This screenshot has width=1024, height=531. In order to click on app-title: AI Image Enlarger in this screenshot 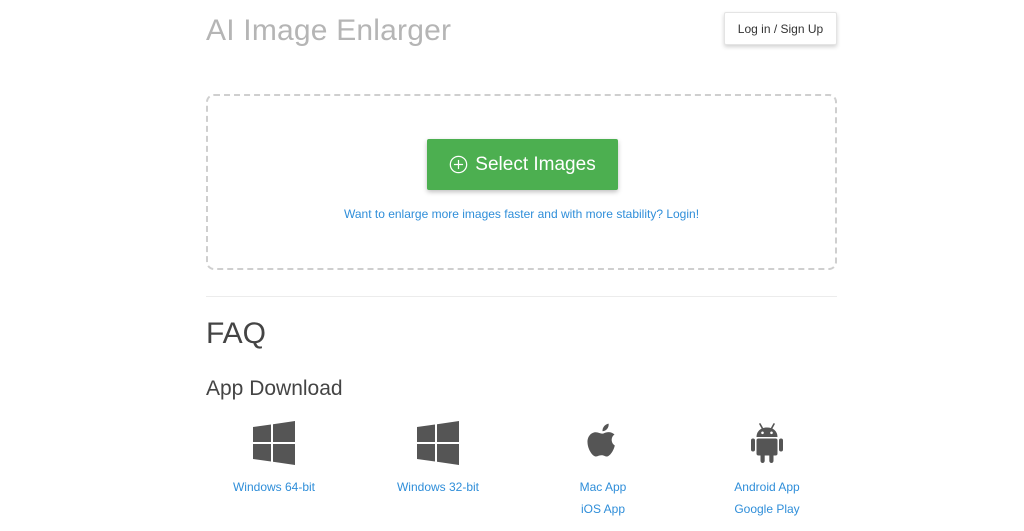, I will do `click(329, 30)`.